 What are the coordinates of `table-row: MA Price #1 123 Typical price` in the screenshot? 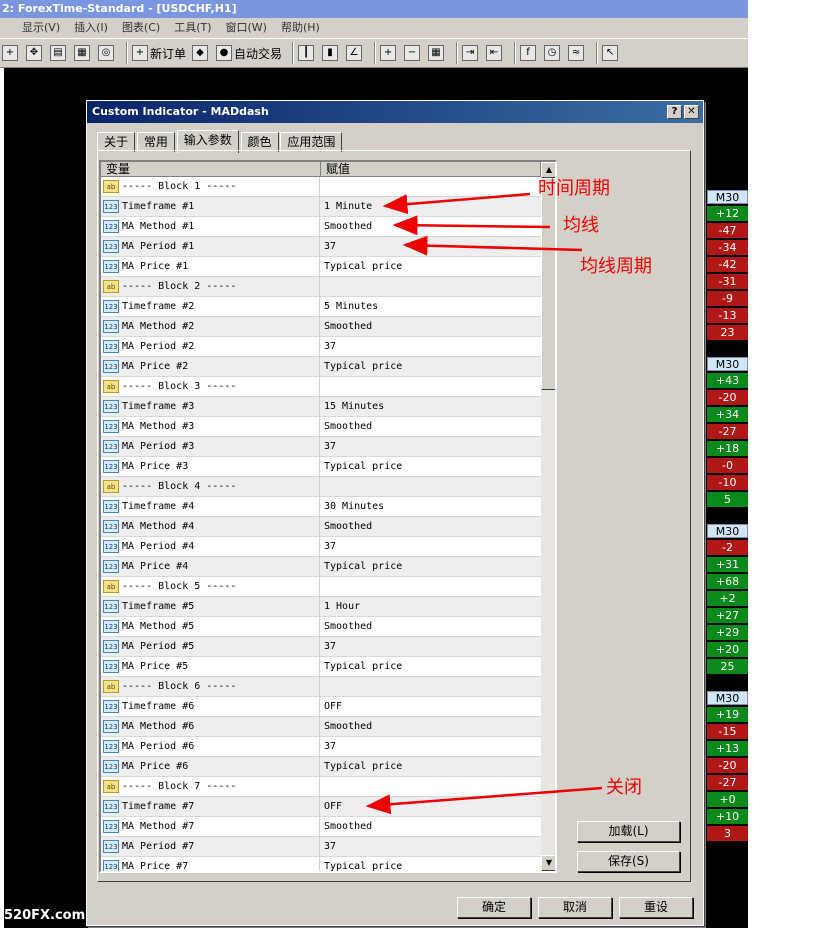 It's located at (321, 267).